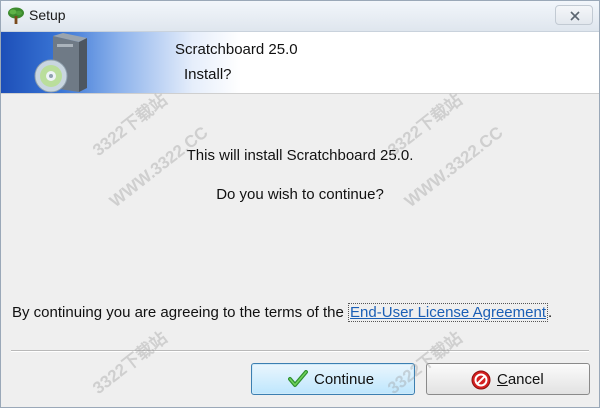  Describe the element at coordinates (300, 155) in the screenshot. I see `install-message: This will install Scratchboard 25.0.` at that location.